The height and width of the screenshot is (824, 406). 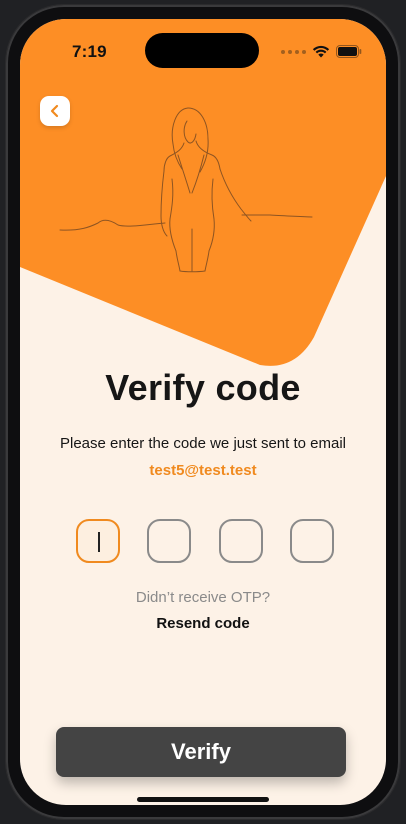 What do you see at coordinates (201, 752) in the screenshot?
I see `verify-button: Verify` at bounding box center [201, 752].